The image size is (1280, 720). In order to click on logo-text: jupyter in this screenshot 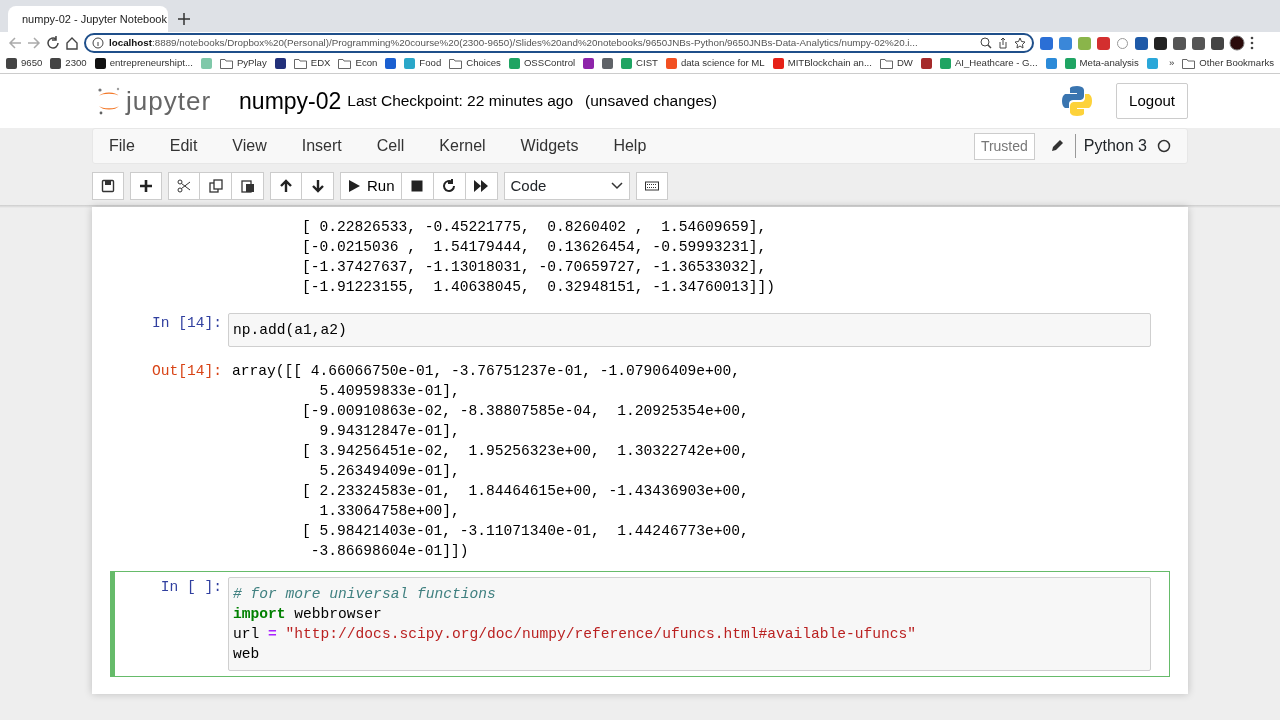, I will do `click(169, 101)`.